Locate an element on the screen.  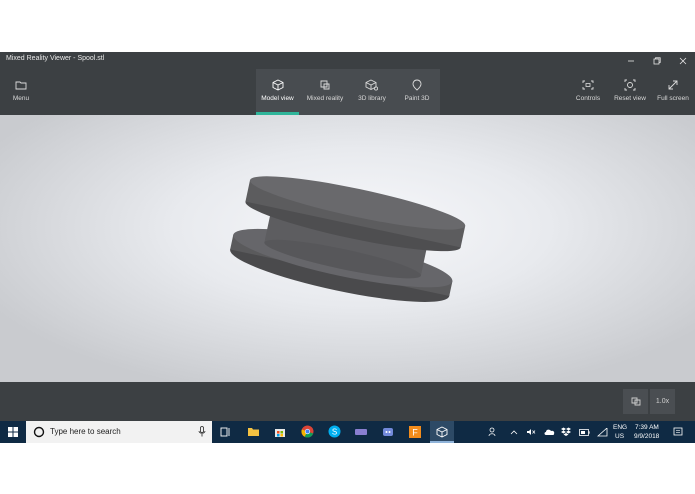
wifi-button is located at coordinates (602, 432).